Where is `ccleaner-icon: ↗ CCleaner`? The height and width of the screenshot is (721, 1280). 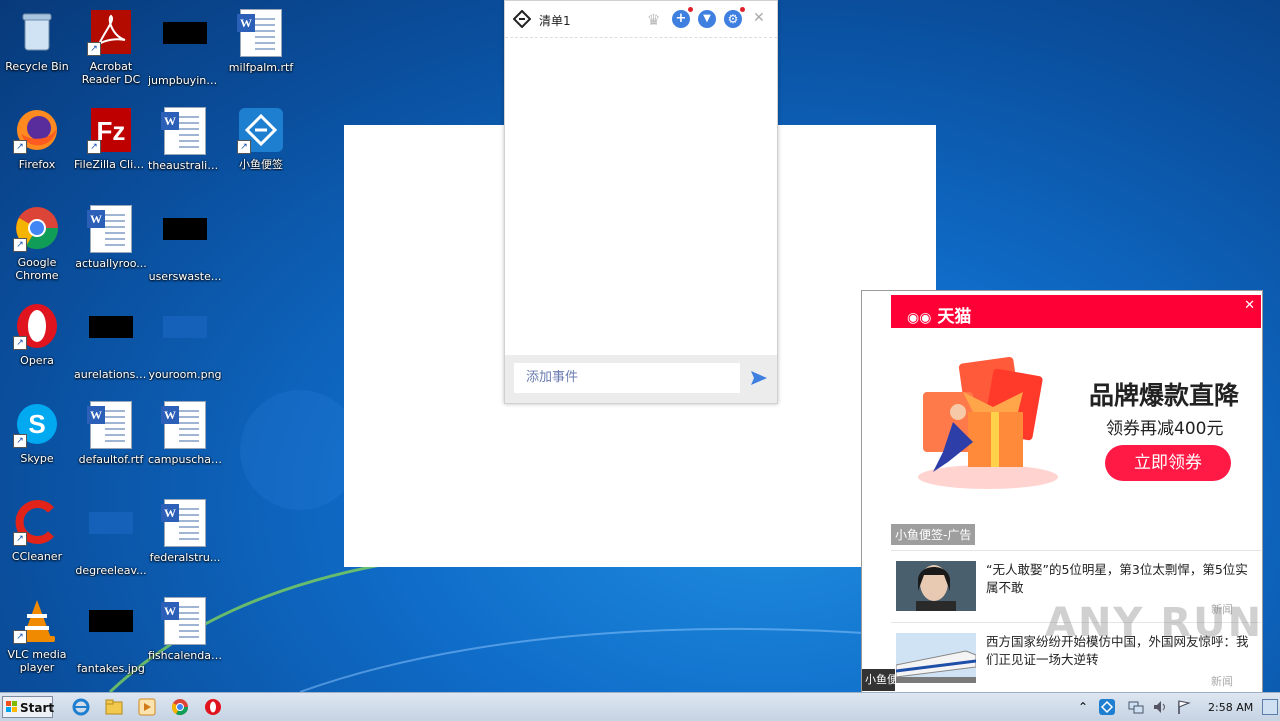
ccleaner-icon: ↗ CCleaner is located at coordinates (37, 530).